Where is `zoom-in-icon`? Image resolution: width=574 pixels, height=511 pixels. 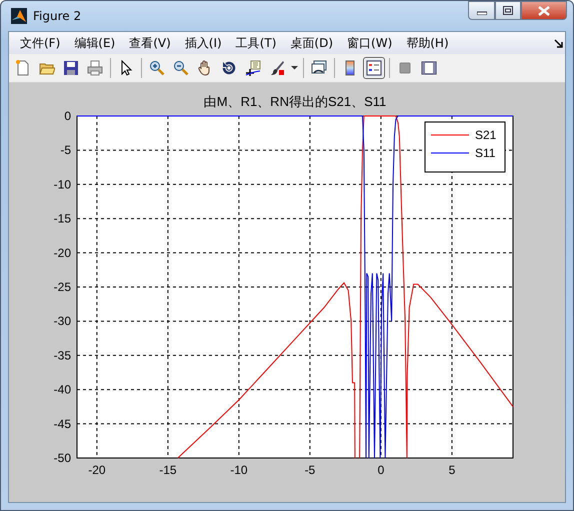 zoom-in-icon is located at coordinates (157, 68).